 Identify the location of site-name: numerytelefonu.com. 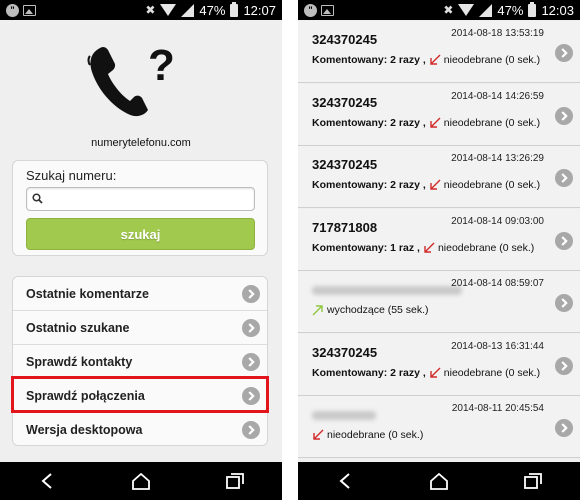
(141, 143).